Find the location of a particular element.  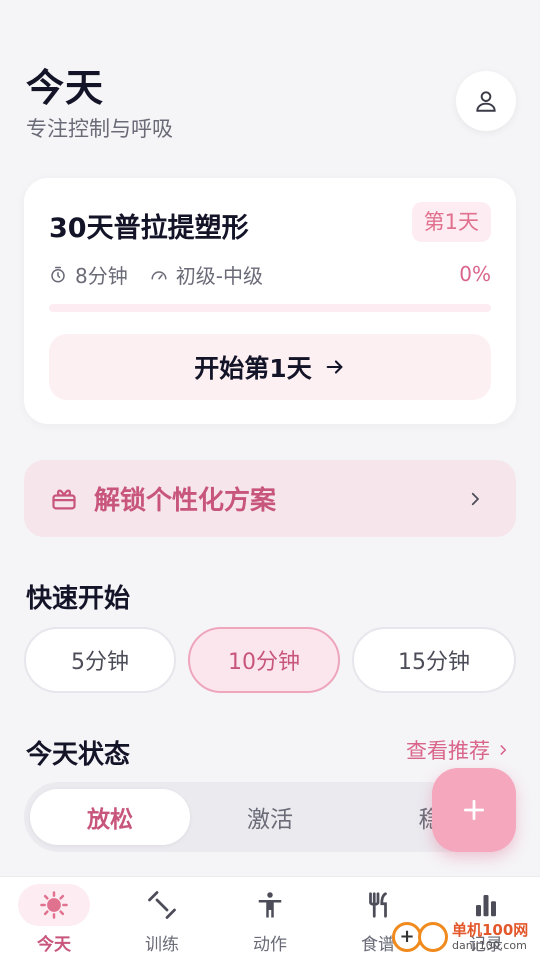

tab-training-label: 训练 is located at coordinates (162, 945).